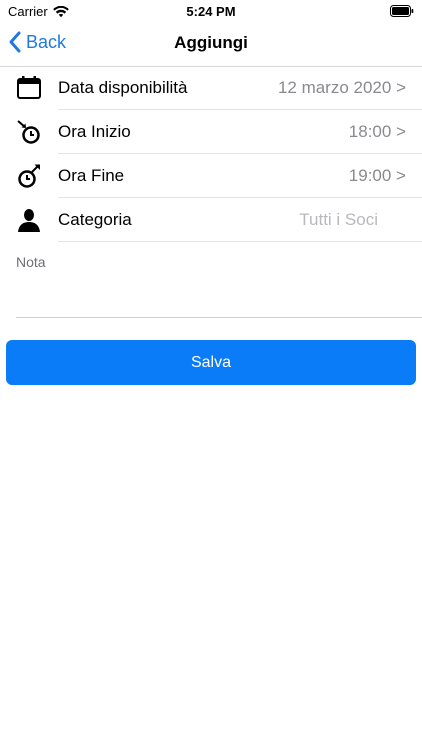 The width and height of the screenshot is (422, 750). What do you see at coordinates (29, 87) in the screenshot?
I see `calendar-icon` at bounding box center [29, 87].